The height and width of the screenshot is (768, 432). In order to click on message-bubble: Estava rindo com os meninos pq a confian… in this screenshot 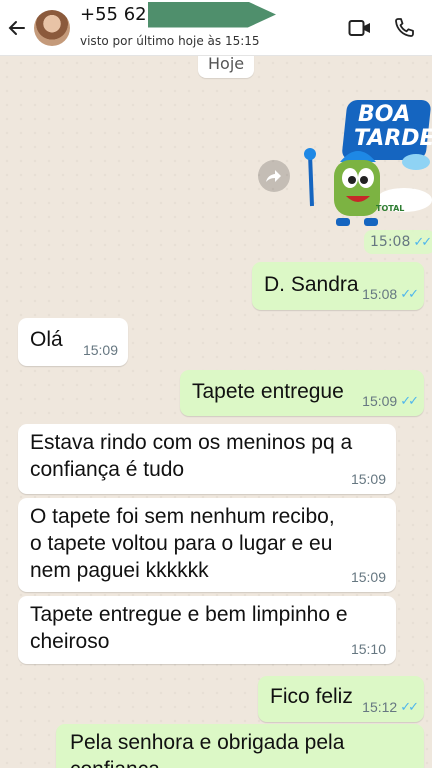, I will do `click(207, 459)`.